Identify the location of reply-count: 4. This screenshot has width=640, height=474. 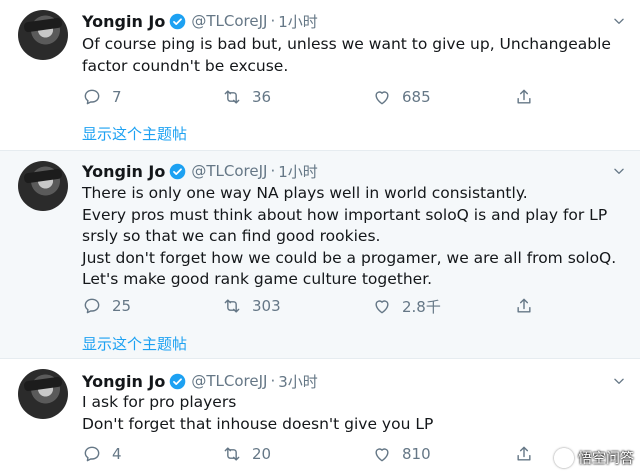
(117, 454).